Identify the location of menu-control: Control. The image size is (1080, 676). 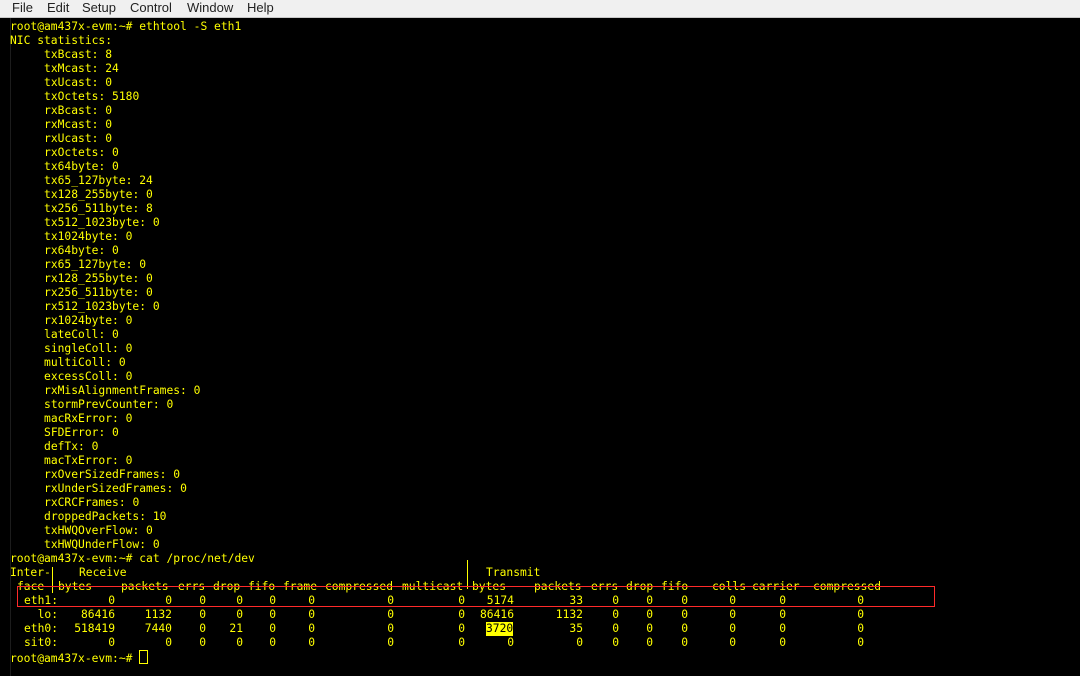
(151, 7).